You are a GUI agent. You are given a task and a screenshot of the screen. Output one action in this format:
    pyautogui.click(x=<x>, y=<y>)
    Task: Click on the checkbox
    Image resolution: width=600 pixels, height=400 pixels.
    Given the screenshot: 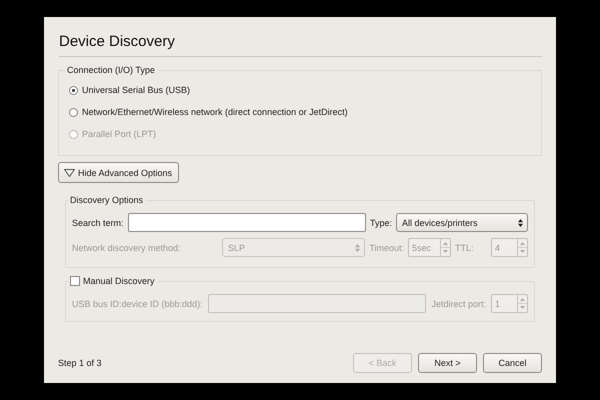 What is the action you would take?
    pyautogui.click(x=75, y=281)
    